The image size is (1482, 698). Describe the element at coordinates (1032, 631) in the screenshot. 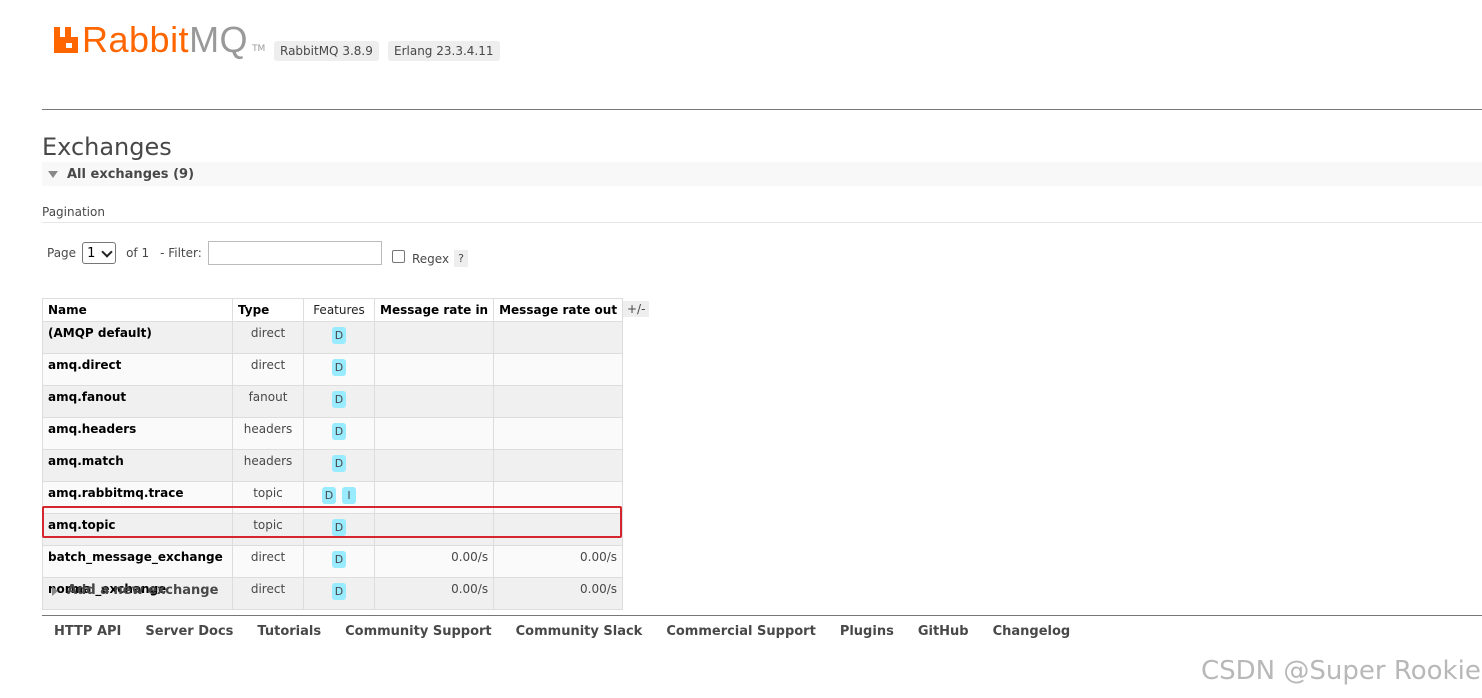

I see `footer-link-changelog: Changelog` at that location.